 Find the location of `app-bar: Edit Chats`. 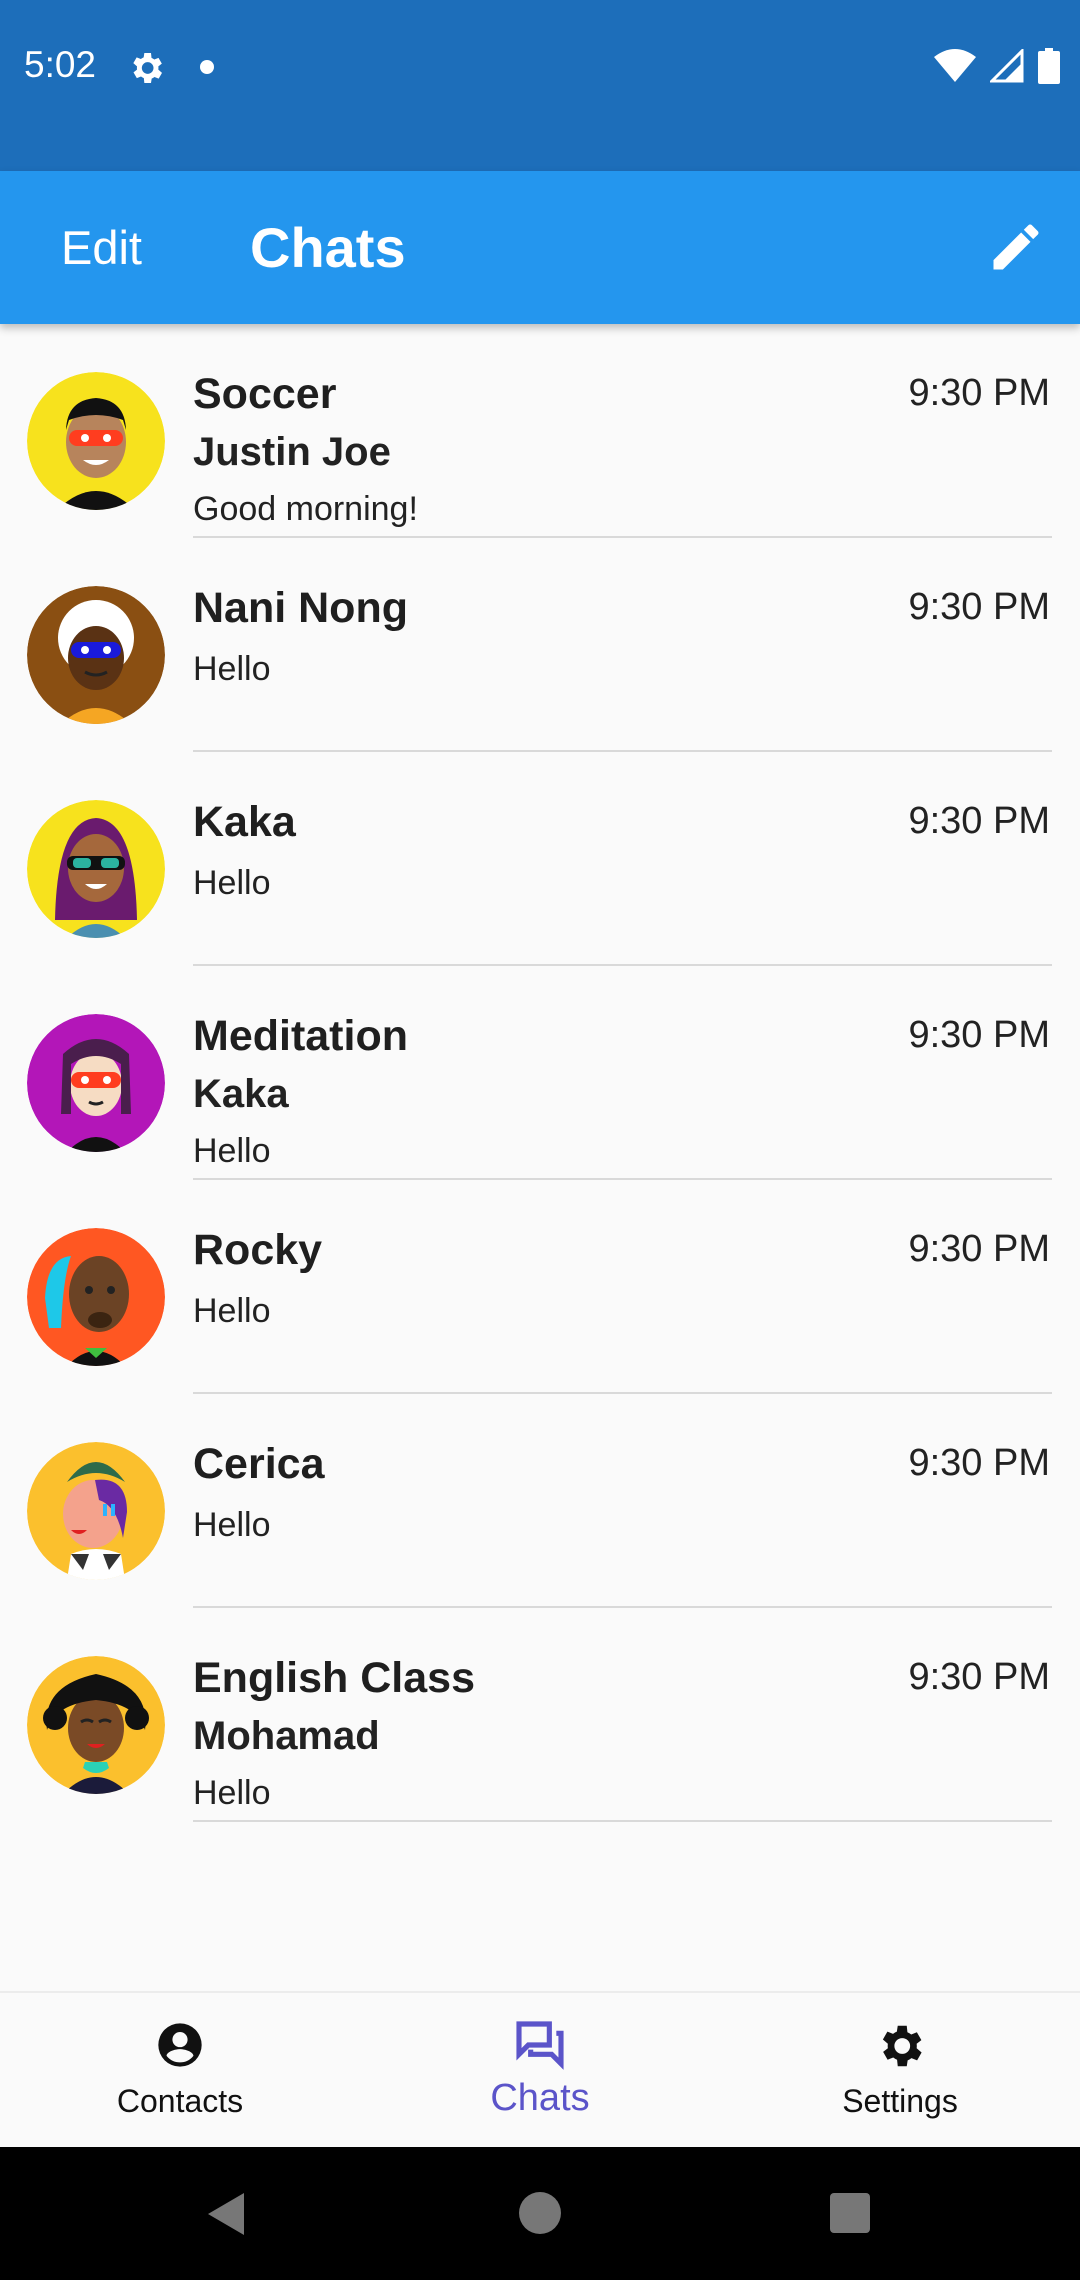

app-bar: Edit Chats is located at coordinates (540, 247).